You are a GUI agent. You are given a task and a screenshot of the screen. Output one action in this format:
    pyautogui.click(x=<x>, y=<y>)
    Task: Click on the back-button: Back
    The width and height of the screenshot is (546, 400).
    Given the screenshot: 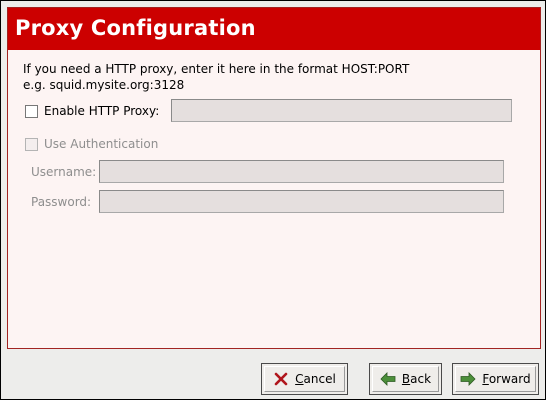 What is the action you would take?
    pyautogui.click(x=405, y=379)
    